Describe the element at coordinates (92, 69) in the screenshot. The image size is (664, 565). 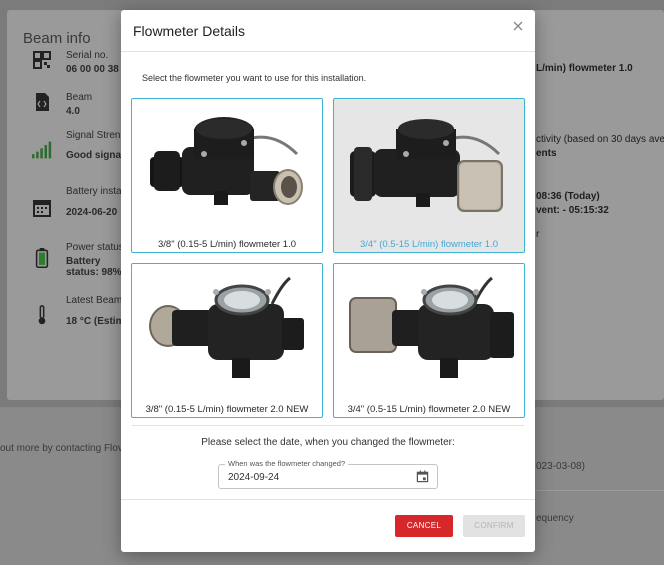
I see `serial-value: 06 00 00 38` at that location.